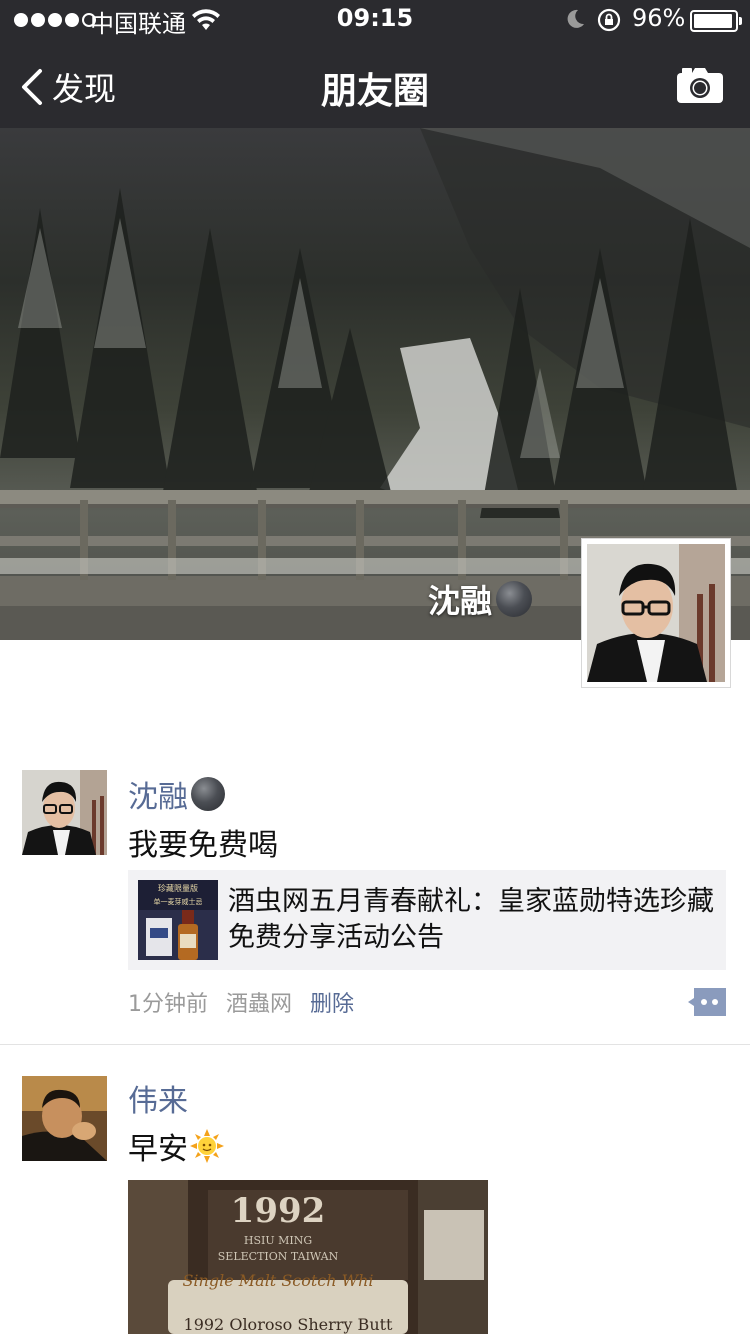 The width and height of the screenshot is (750, 1334). What do you see at coordinates (659, 18) in the screenshot?
I see `battery-percent: 96%` at bounding box center [659, 18].